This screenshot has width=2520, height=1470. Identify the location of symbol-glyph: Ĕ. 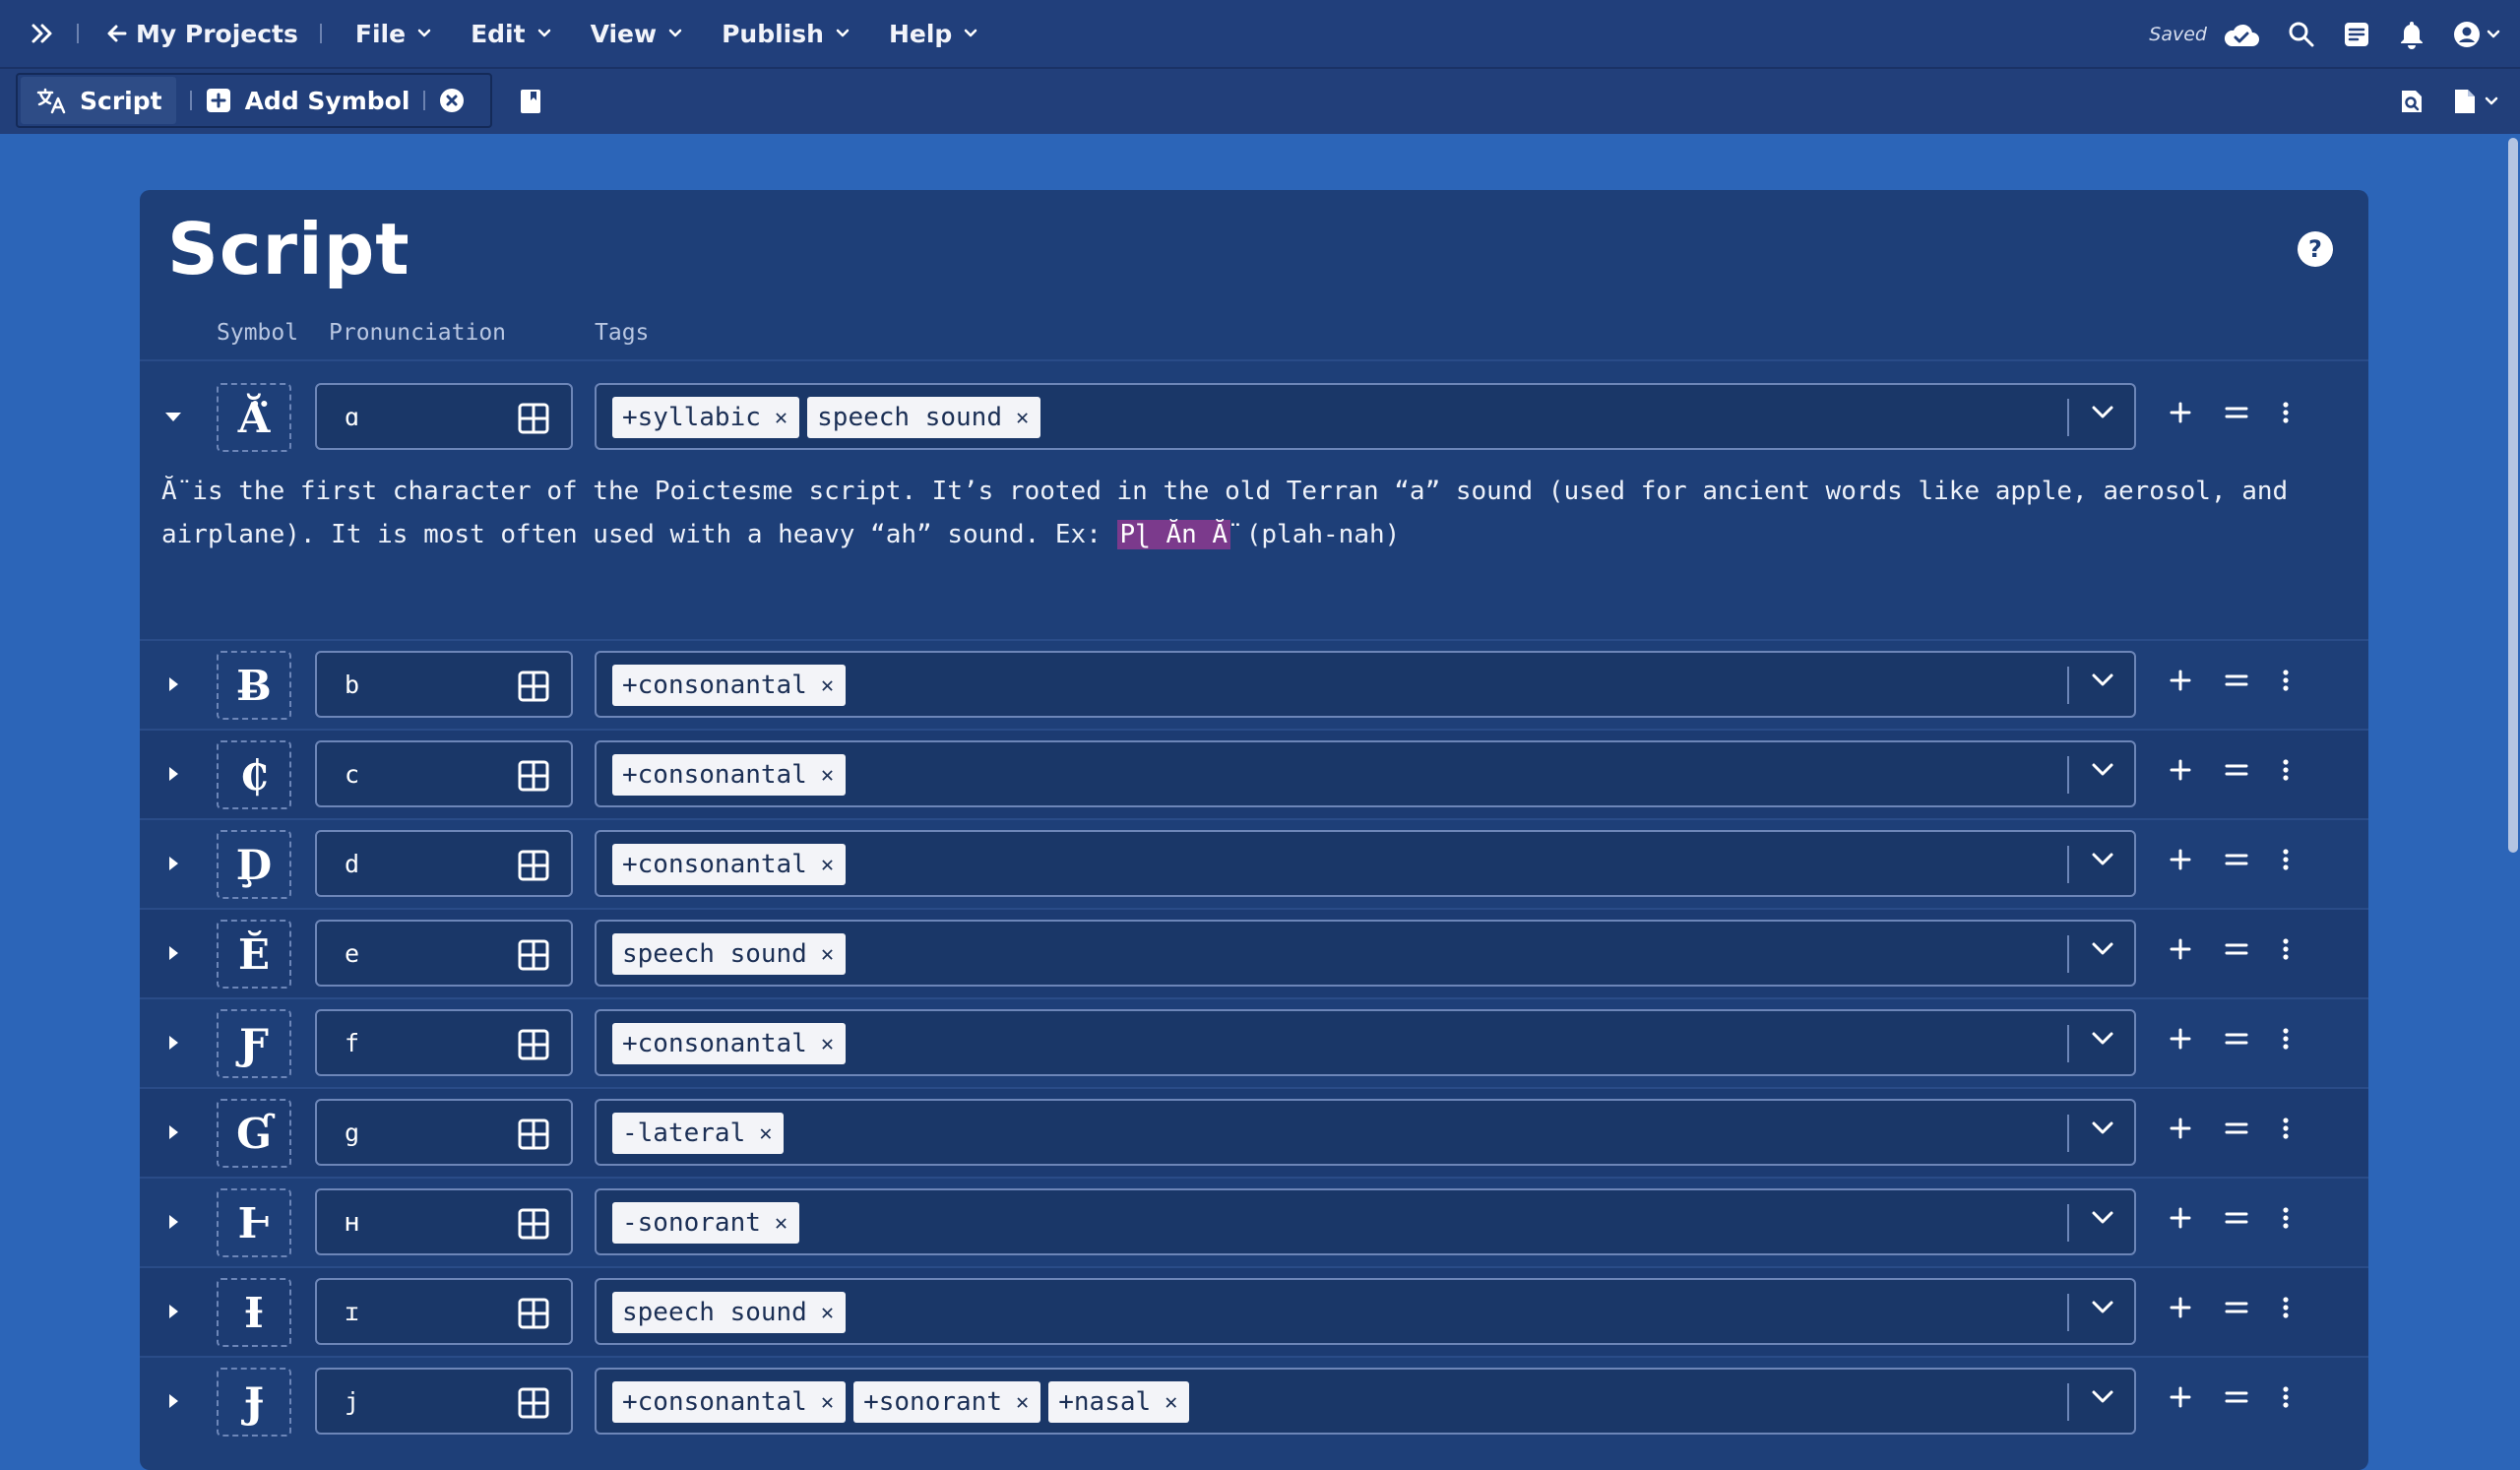
(254, 954).